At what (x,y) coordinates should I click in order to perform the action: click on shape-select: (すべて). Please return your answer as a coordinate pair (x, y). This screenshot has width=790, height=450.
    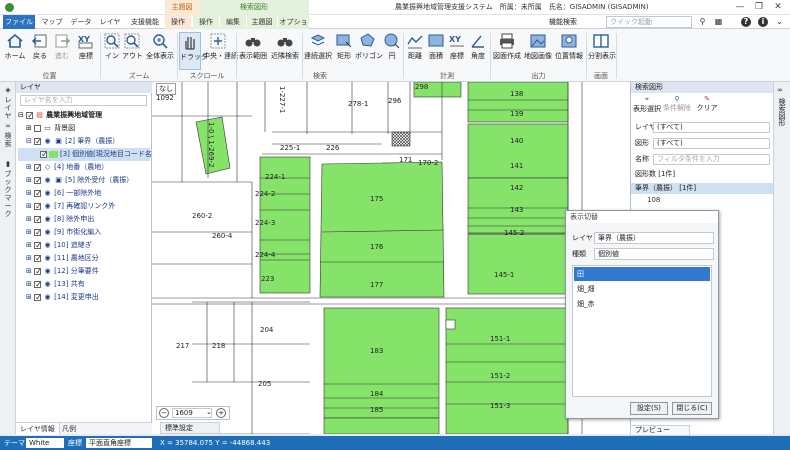
    Looking at the image, I should click on (711, 143).